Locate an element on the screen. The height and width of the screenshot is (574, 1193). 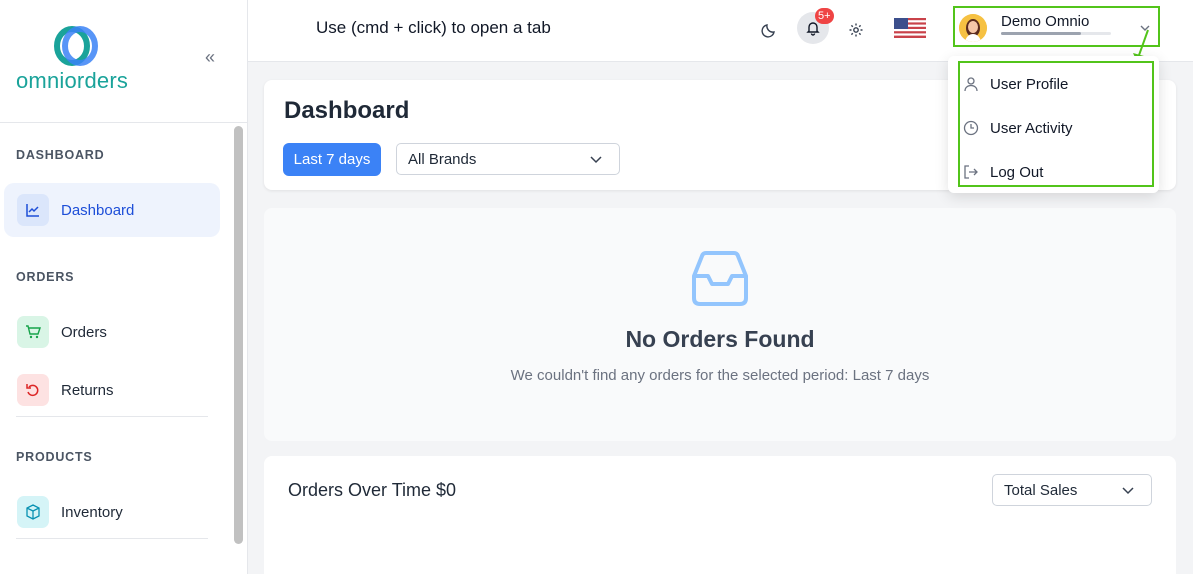
moon-icon is located at coordinates (768, 31).